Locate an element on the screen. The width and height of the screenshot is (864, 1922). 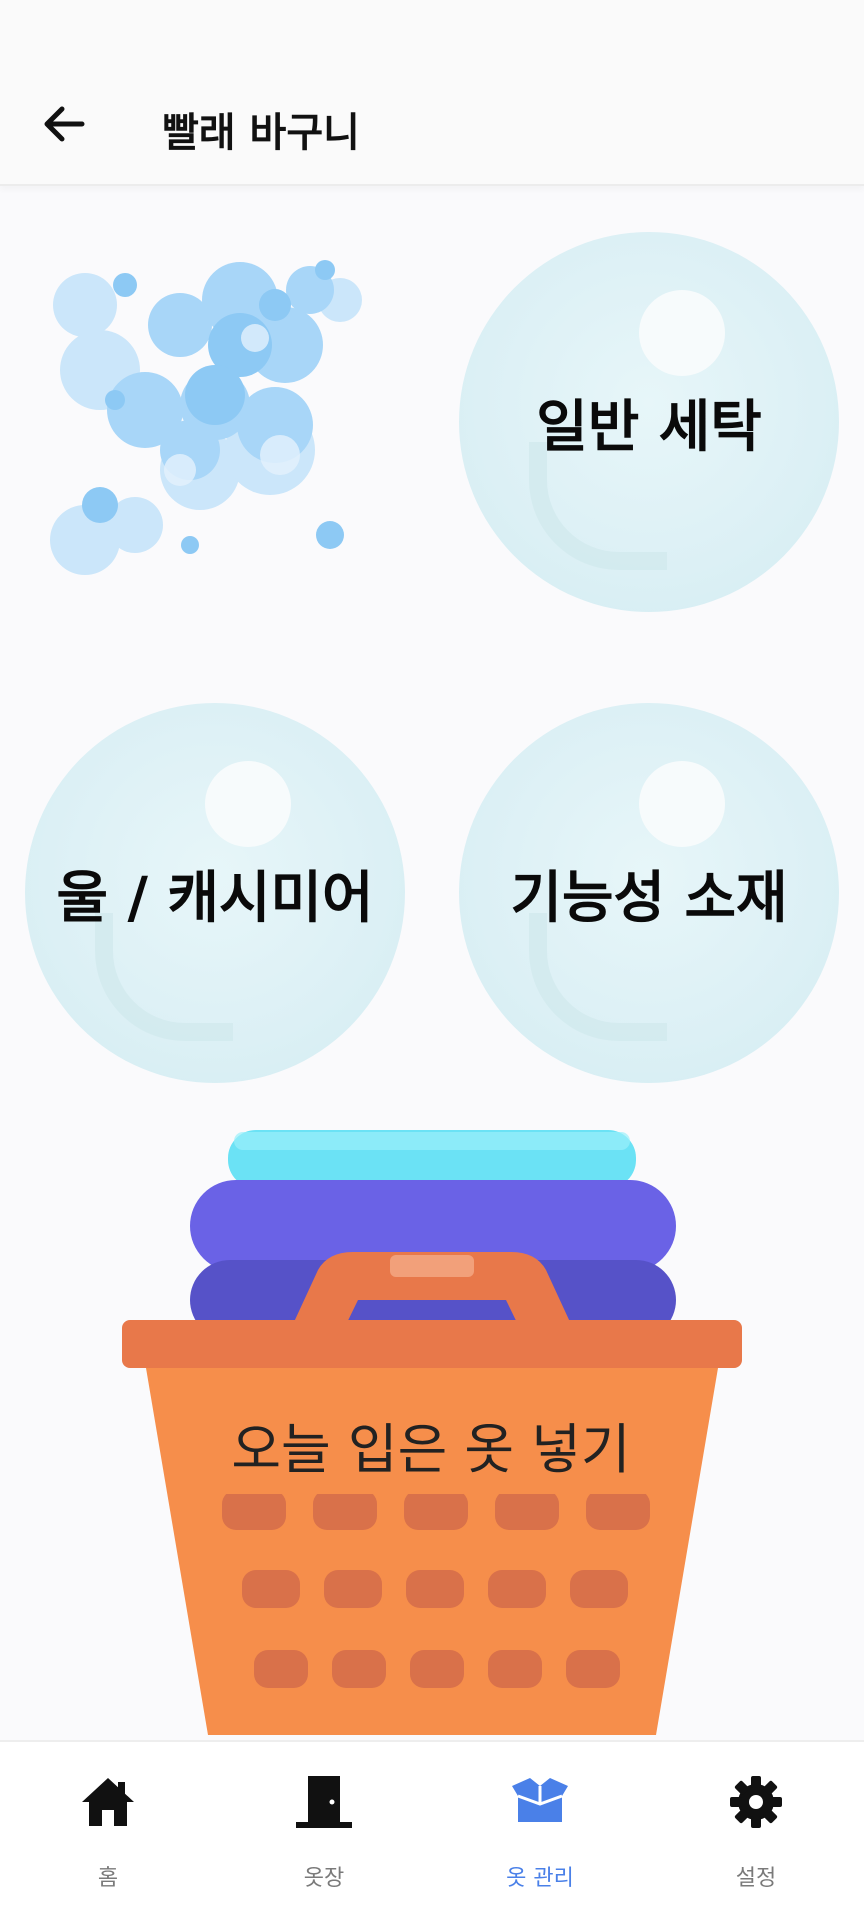
back-arrow-icon is located at coordinates (64, 124).